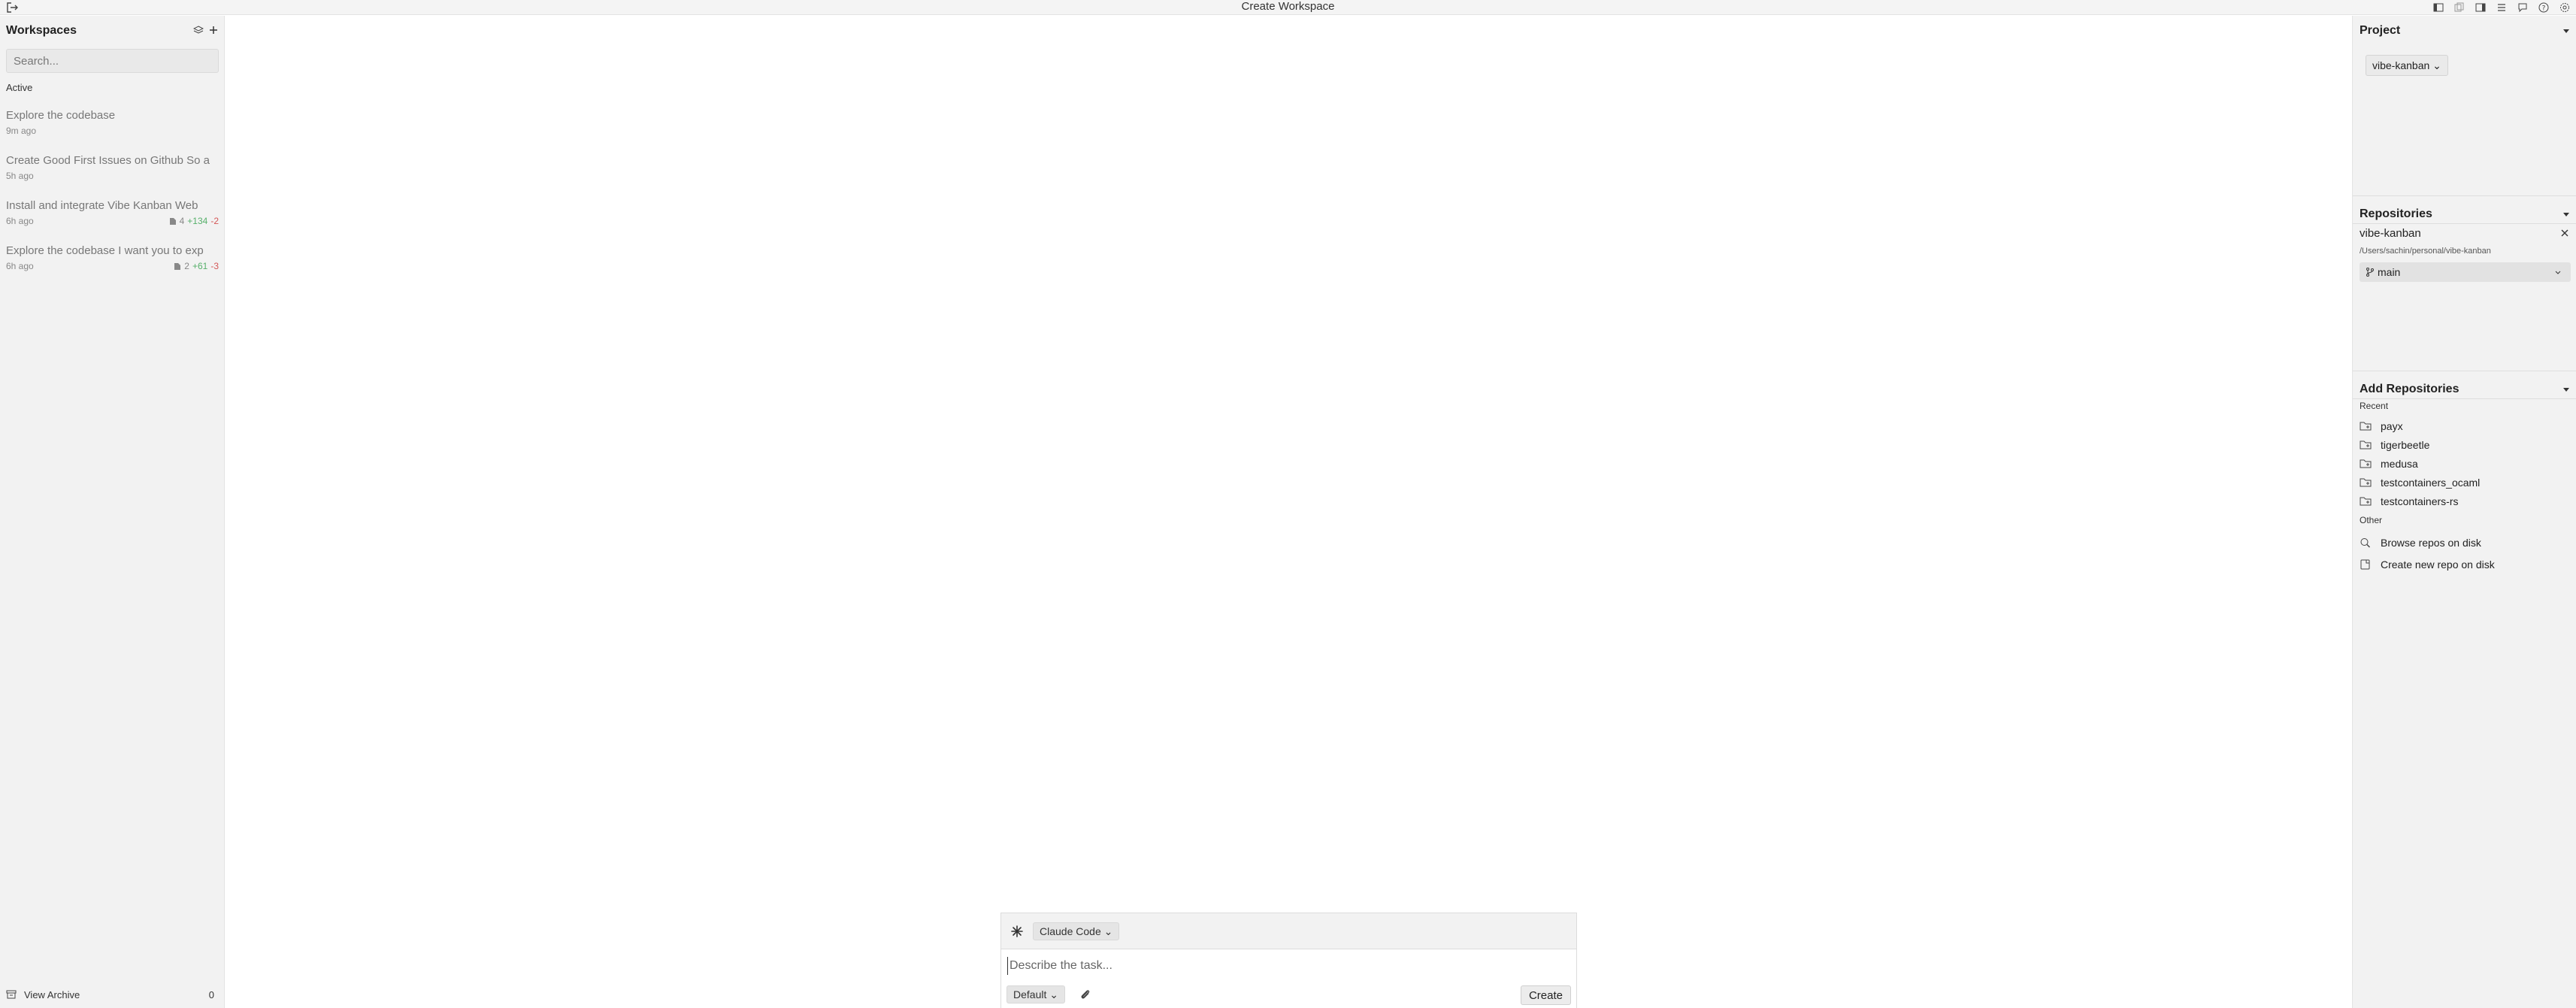  I want to click on chevron-down-icon, so click(2558, 272).